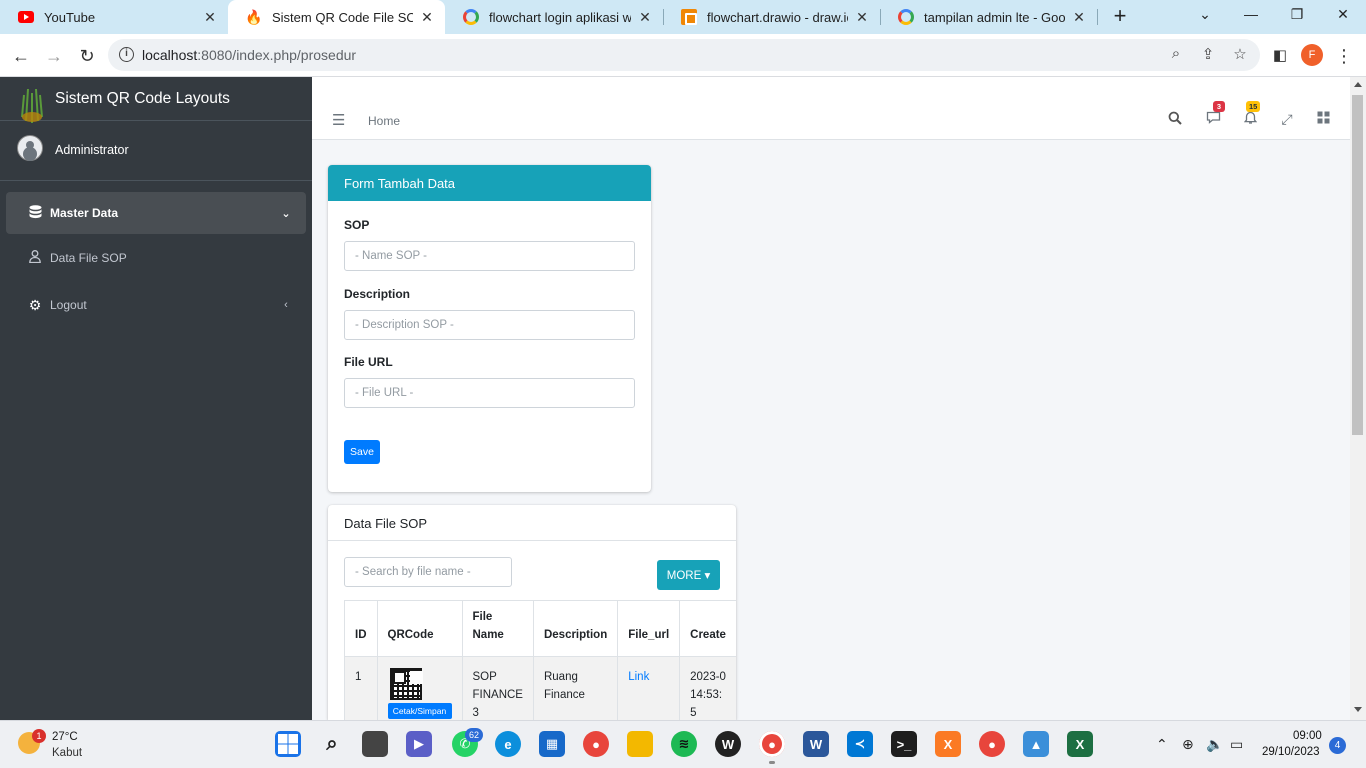  What do you see at coordinates (1344, 56) in the screenshot?
I see `menu-dots-icon: ⋮` at bounding box center [1344, 56].